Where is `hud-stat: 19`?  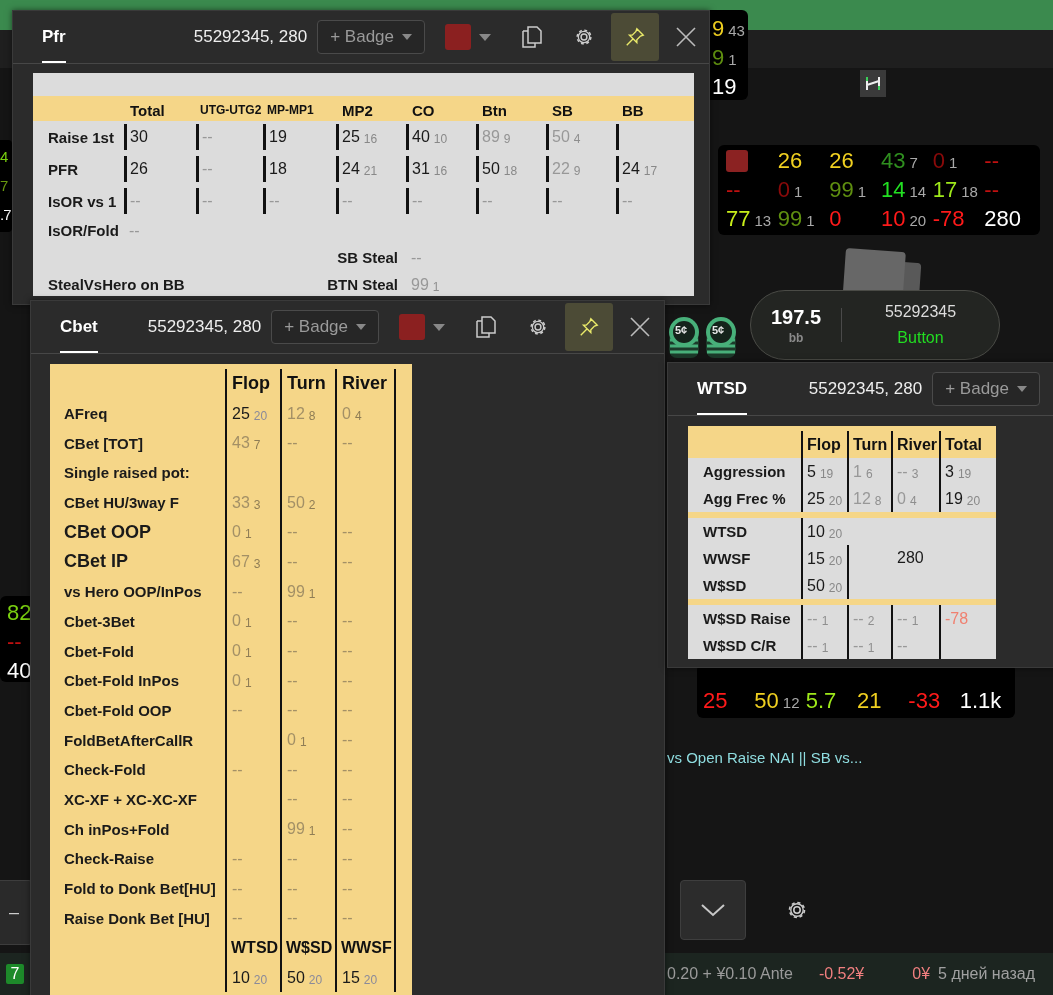
hud-stat: 19 is located at coordinates (724, 86).